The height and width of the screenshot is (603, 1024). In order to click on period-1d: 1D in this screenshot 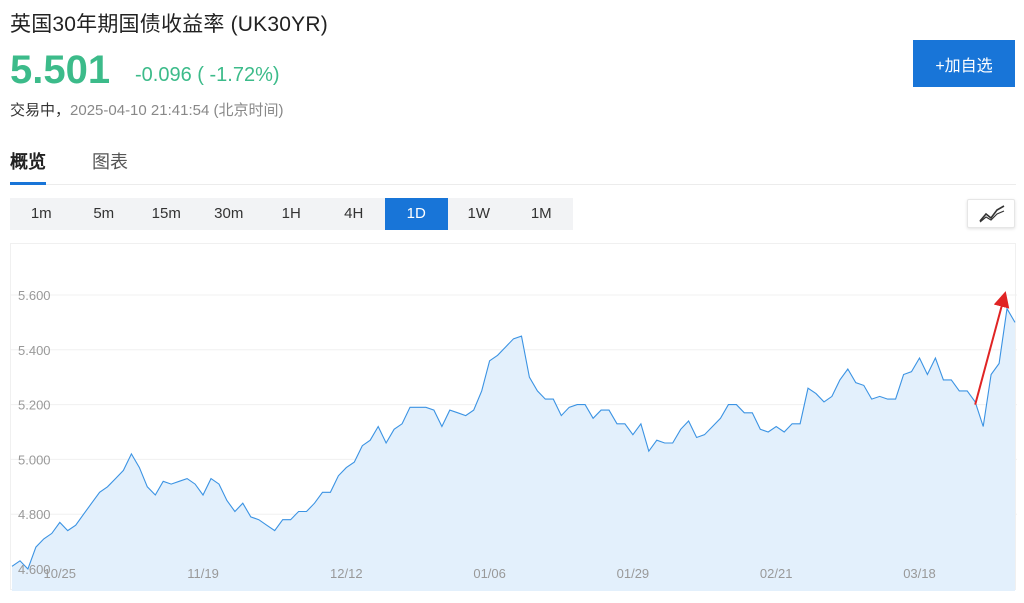, I will do `click(416, 214)`.